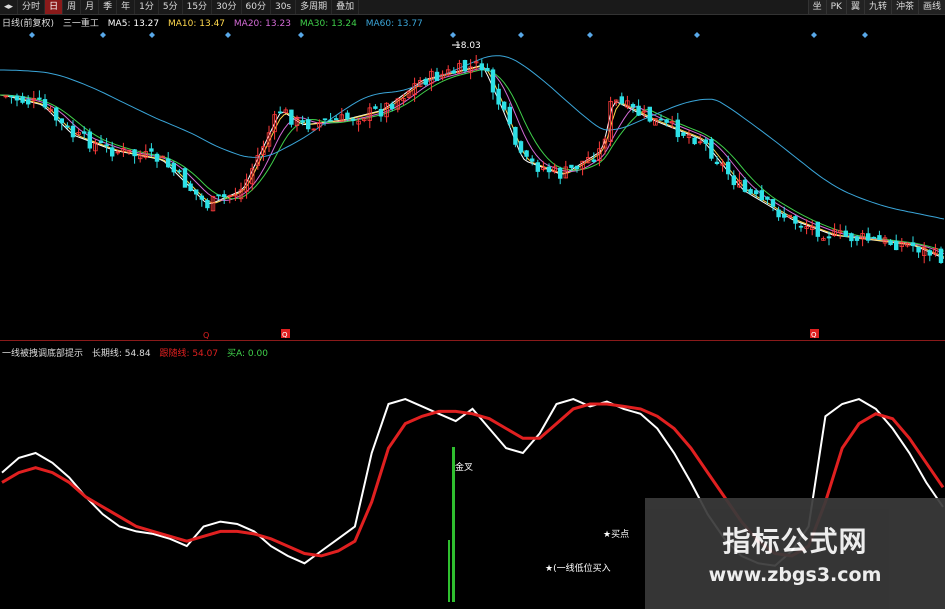 This screenshot has width=945, height=609. Describe the element at coordinates (468, 46) in the screenshot. I see `peak-price-label: 18.03` at that location.